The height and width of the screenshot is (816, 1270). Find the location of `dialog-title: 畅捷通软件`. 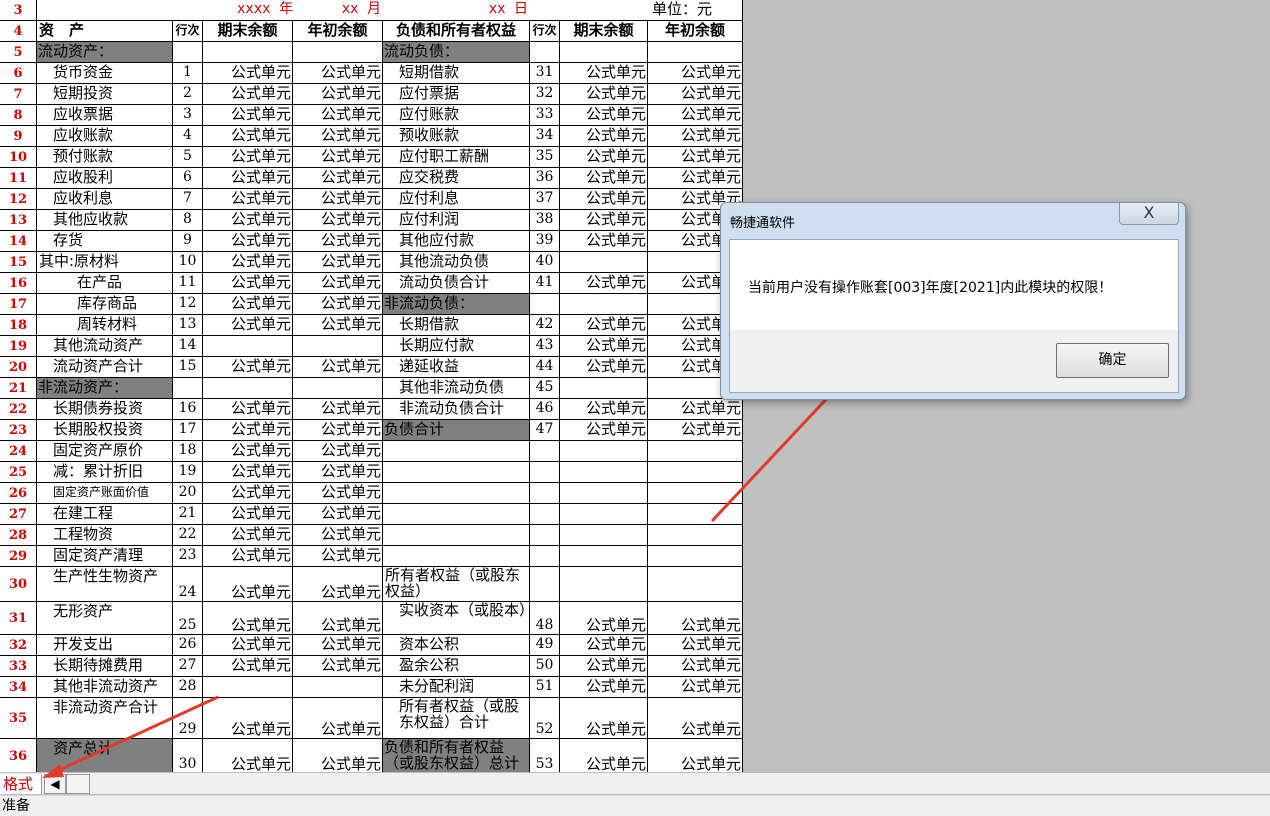

dialog-title: 畅捷通软件 is located at coordinates (763, 223).